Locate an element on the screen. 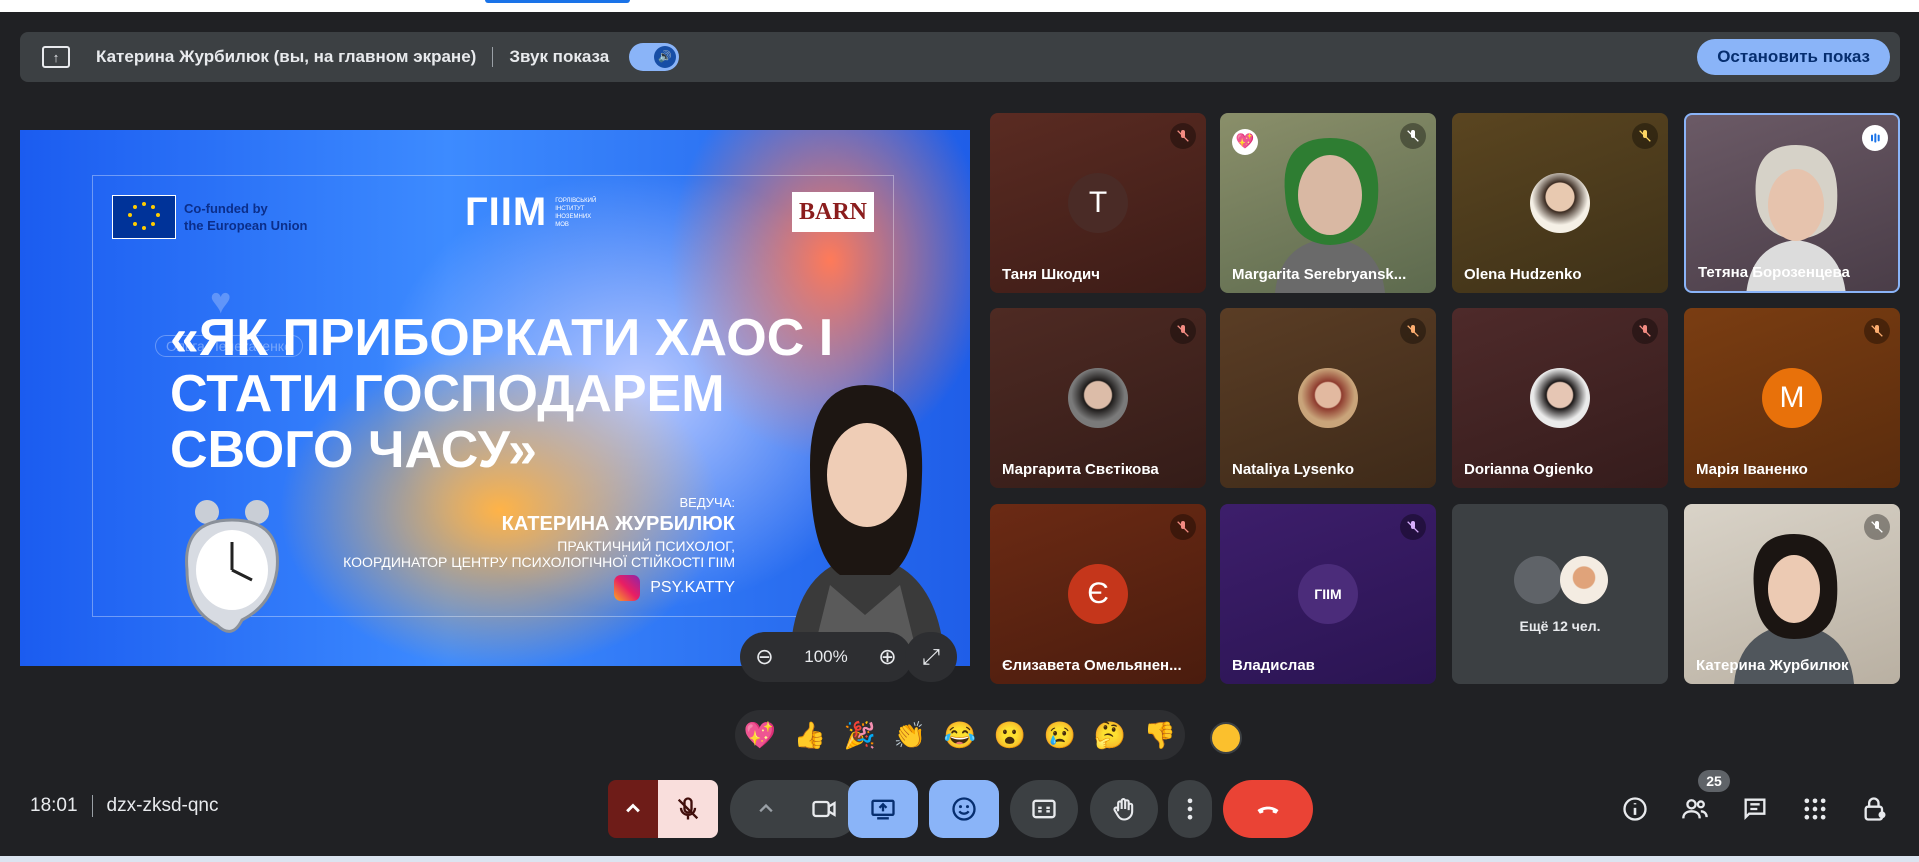 The width and height of the screenshot is (1919, 862). participant-tile: Маргарита Свєтікова is located at coordinates (1098, 398).